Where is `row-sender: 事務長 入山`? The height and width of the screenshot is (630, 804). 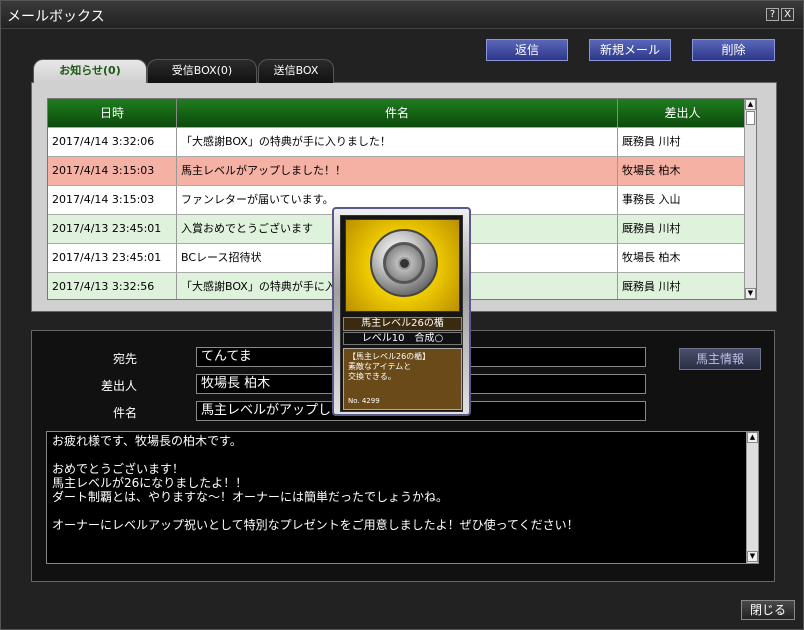 row-sender: 事務長 入山 is located at coordinates (682, 200).